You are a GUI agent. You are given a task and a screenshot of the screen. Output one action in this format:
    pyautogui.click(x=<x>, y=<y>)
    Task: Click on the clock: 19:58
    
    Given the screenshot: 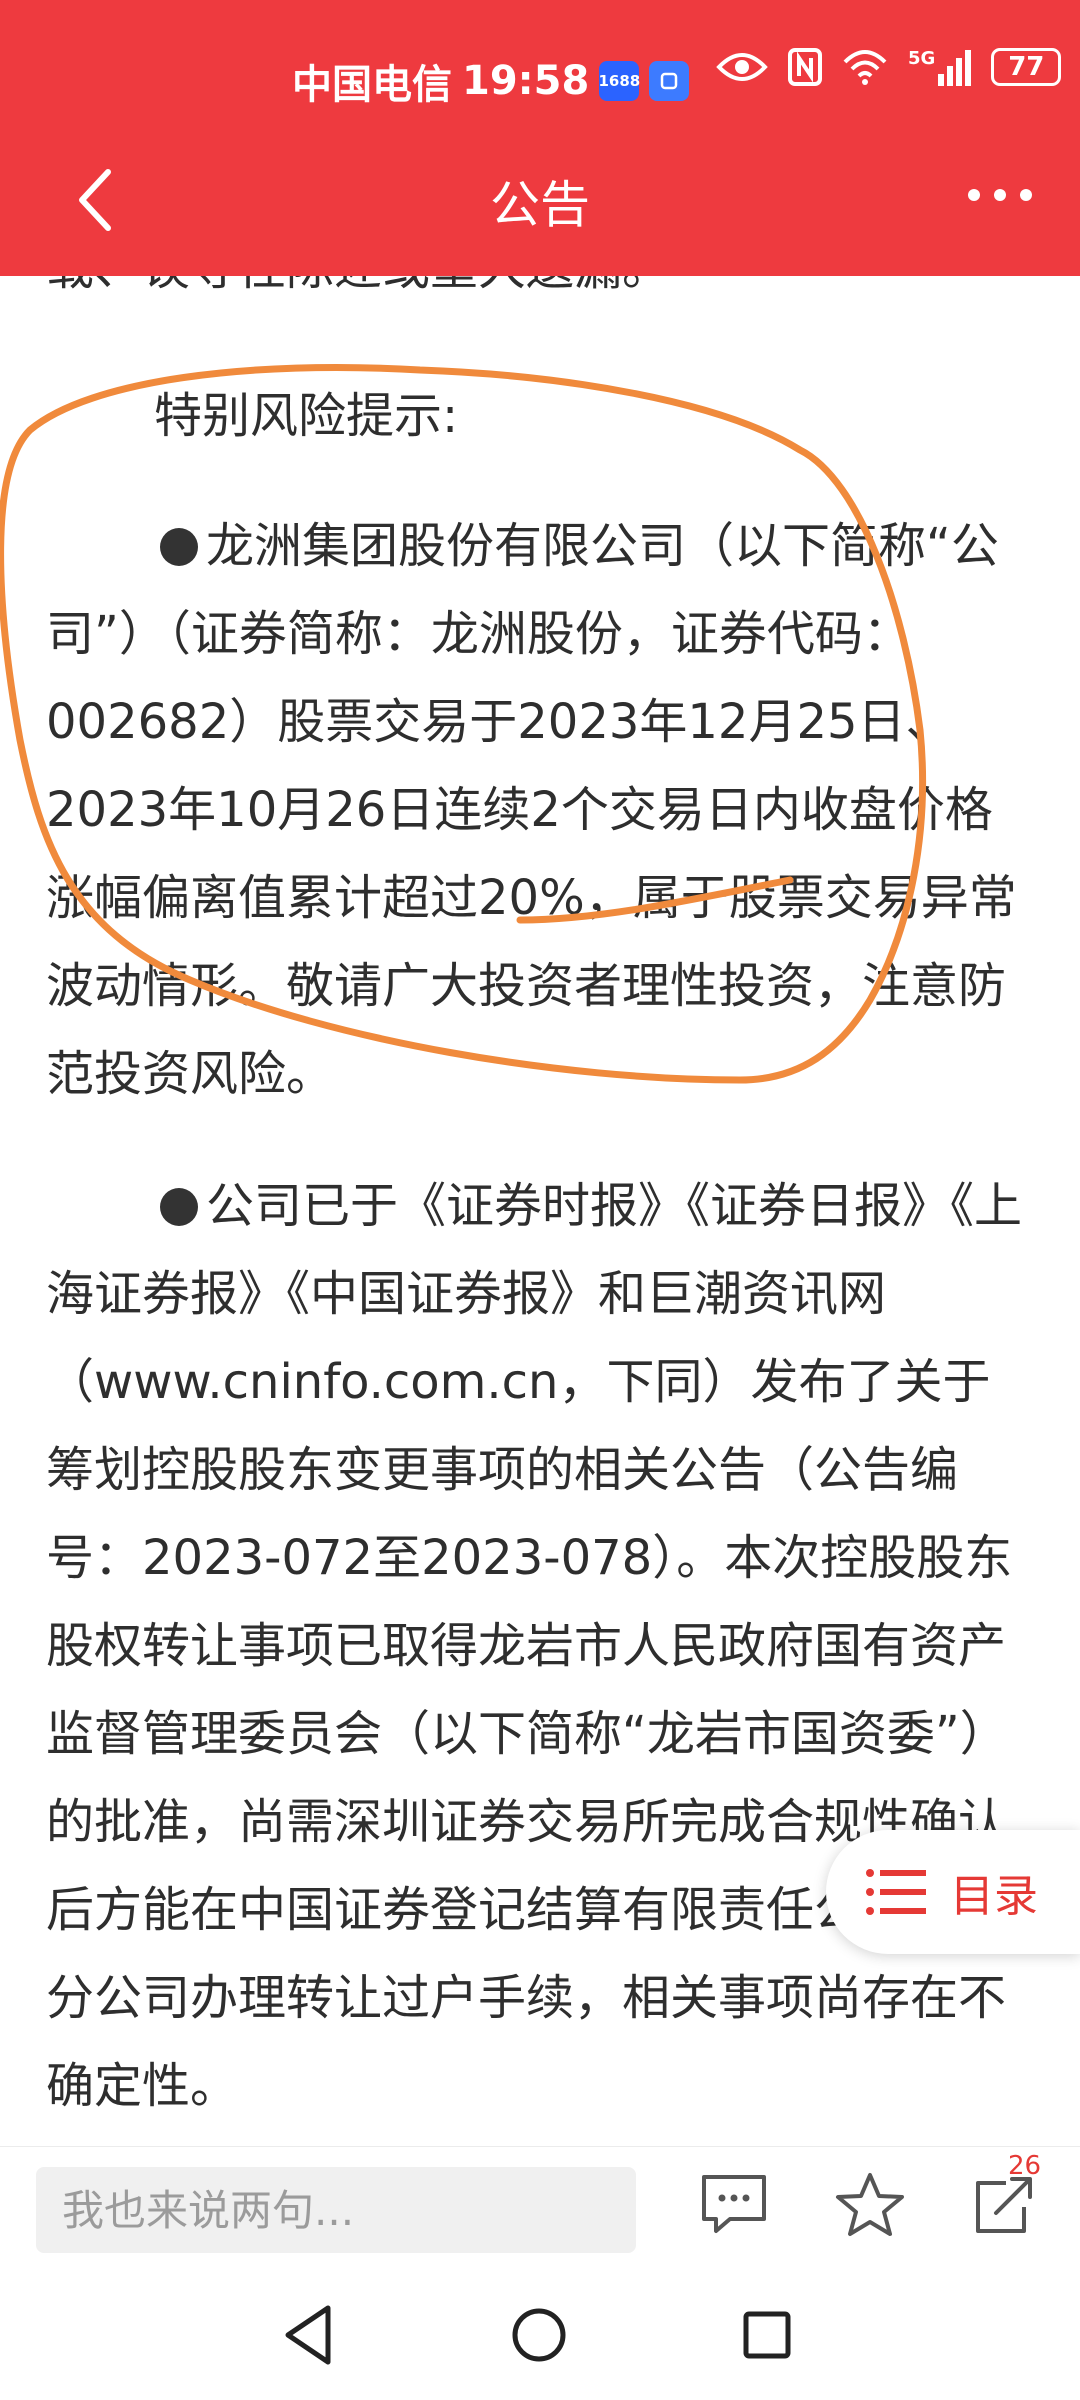 What is the action you would take?
    pyautogui.click(x=526, y=81)
    